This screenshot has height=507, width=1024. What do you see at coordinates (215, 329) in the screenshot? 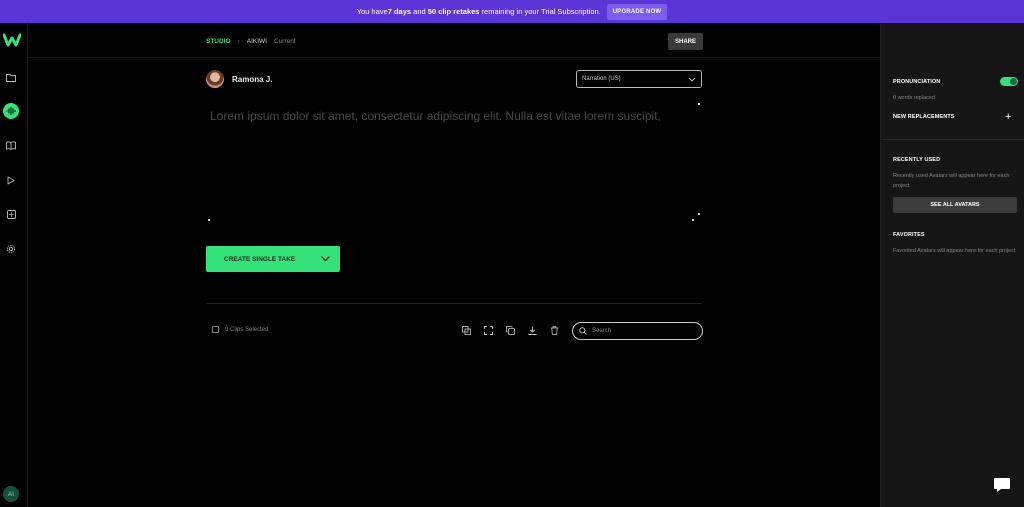
I see `select-all-checkbox` at bounding box center [215, 329].